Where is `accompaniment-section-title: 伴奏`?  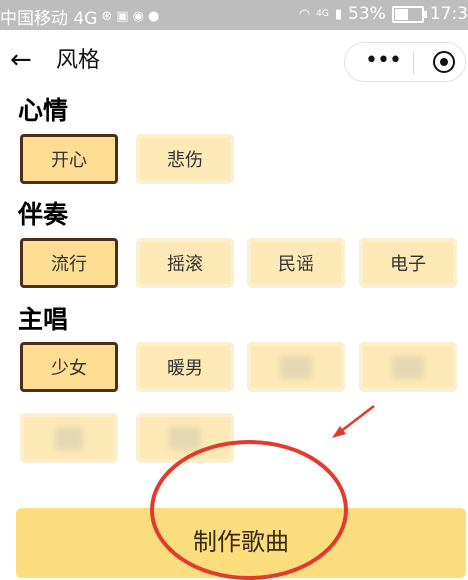
accompaniment-section-title: 伴奏 is located at coordinates (43, 214).